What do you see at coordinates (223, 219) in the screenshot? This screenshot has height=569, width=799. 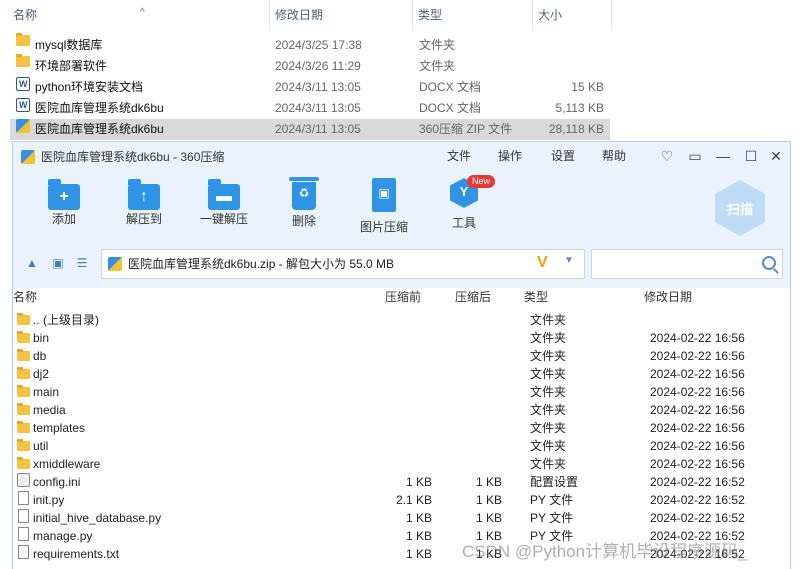 I see `one-click-extract-label: 一键解压` at bounding box center [223, 219].